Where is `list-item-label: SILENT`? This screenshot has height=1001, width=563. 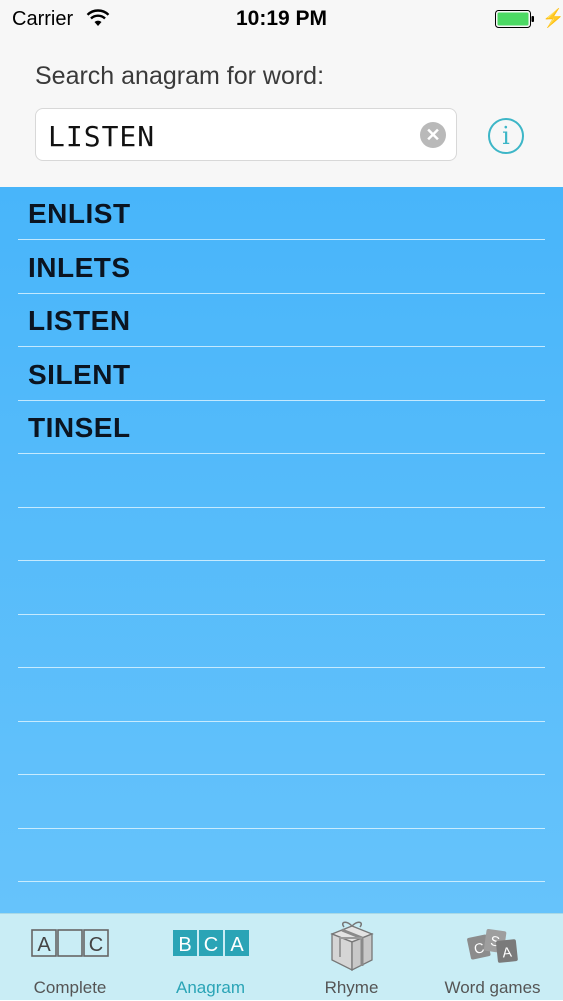
list-item-label: SILENT is located at coordinates (79, 374).